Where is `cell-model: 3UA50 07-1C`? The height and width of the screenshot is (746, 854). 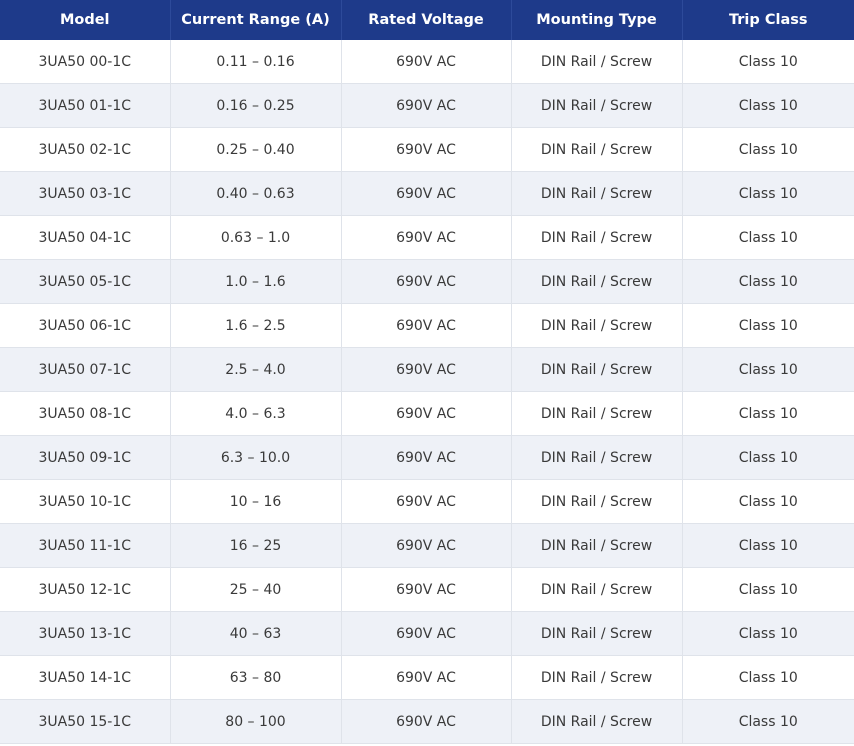 cell-model: 3UA50 07-1C is located at coordinates (85, 369).